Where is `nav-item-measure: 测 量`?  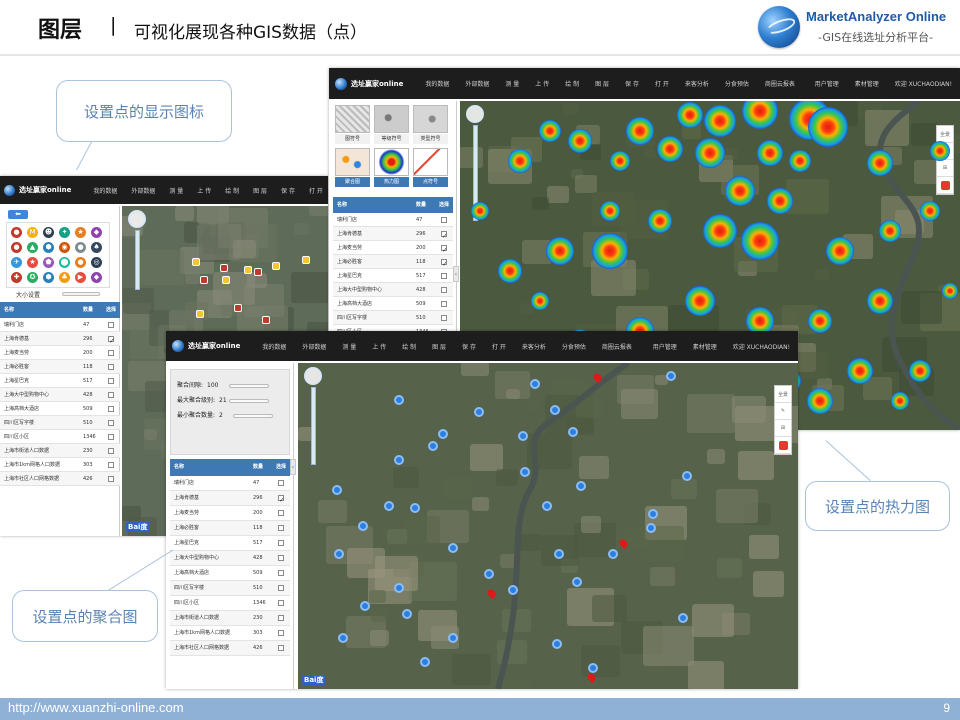 nav-item-measure: 测 量 is located at coordinates (349, 346).